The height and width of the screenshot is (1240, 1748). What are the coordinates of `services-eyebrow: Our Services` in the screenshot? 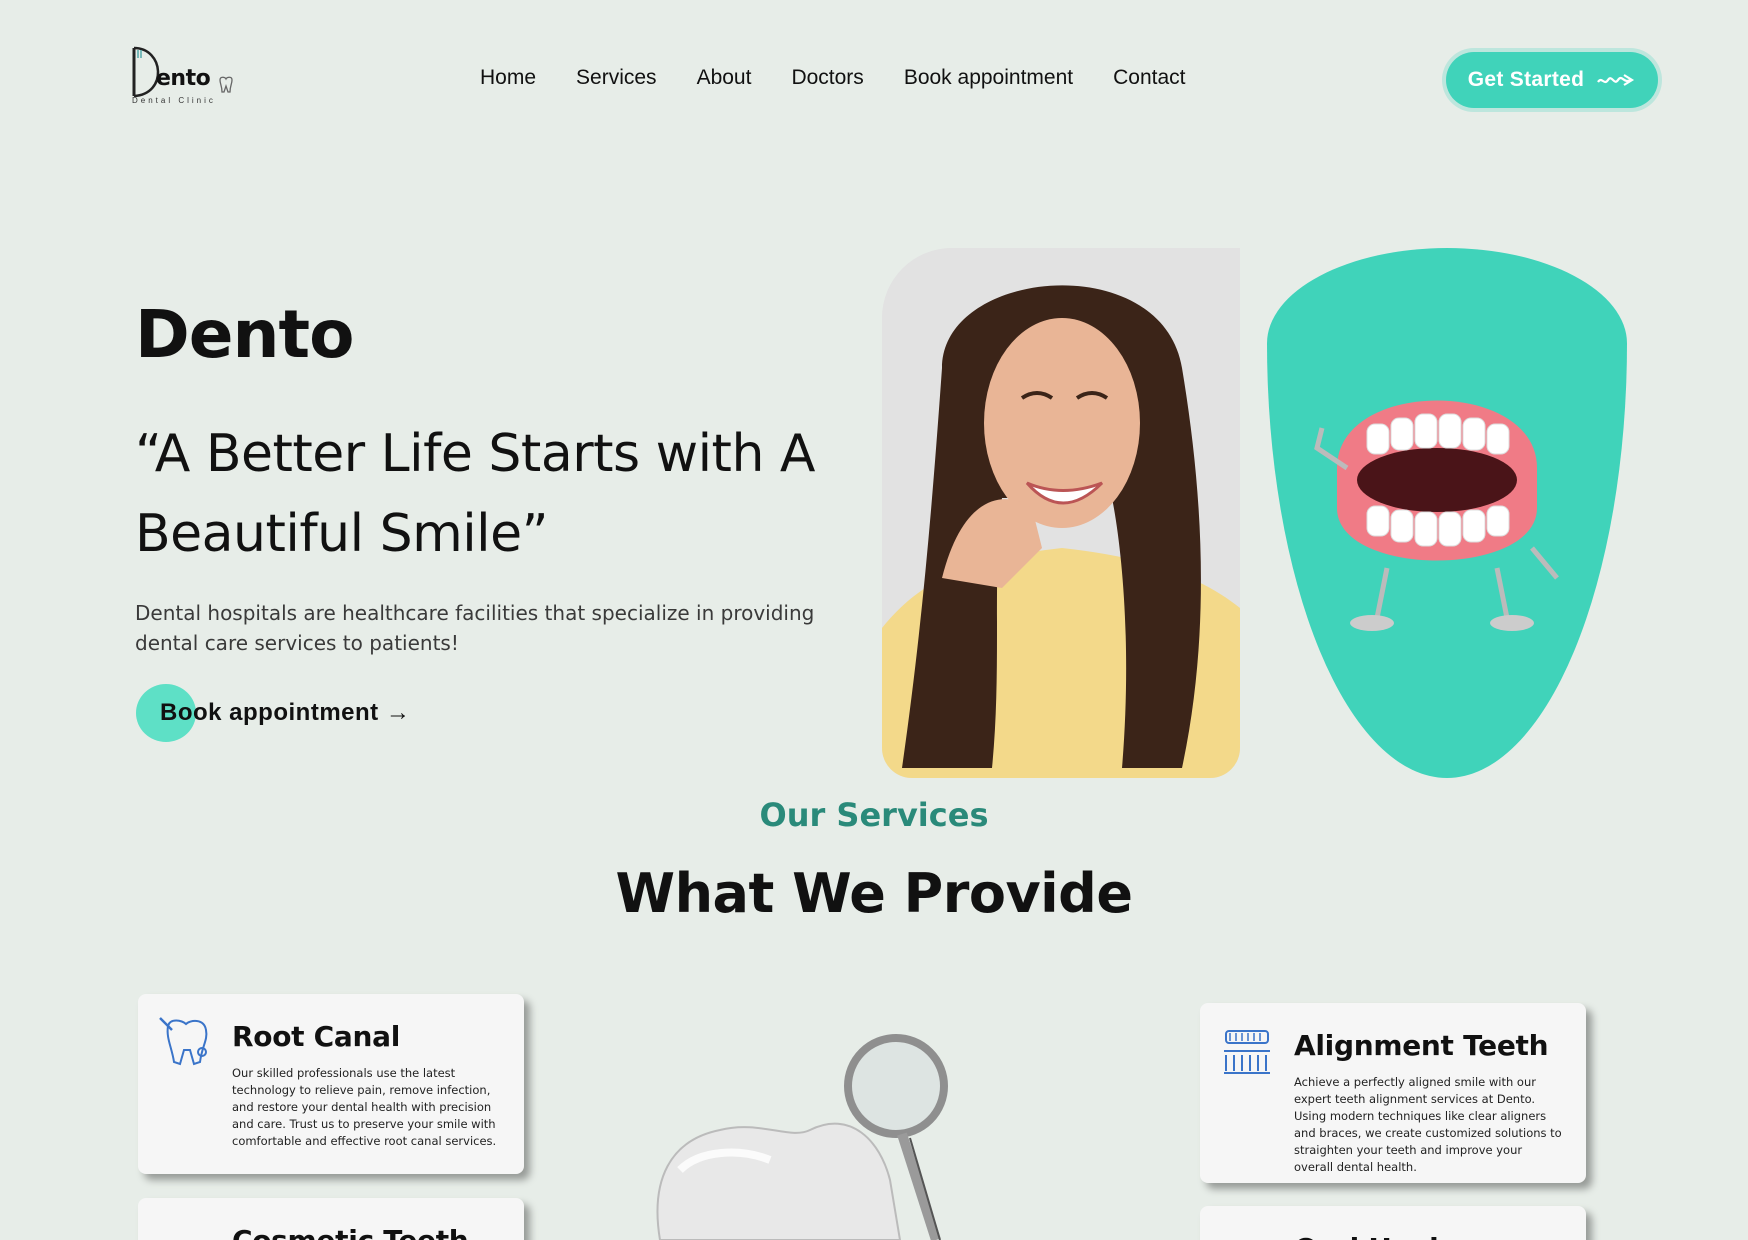 It's located at (874, 815).